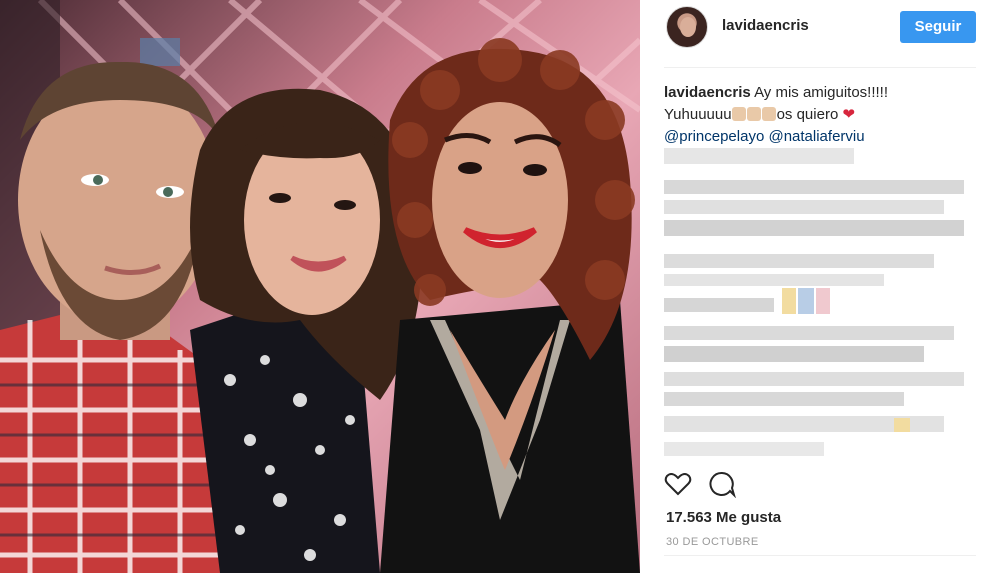 Image resolution: width=1000 pixels, height=573 pixels. I want to click on action-bar, so click(820, 487).